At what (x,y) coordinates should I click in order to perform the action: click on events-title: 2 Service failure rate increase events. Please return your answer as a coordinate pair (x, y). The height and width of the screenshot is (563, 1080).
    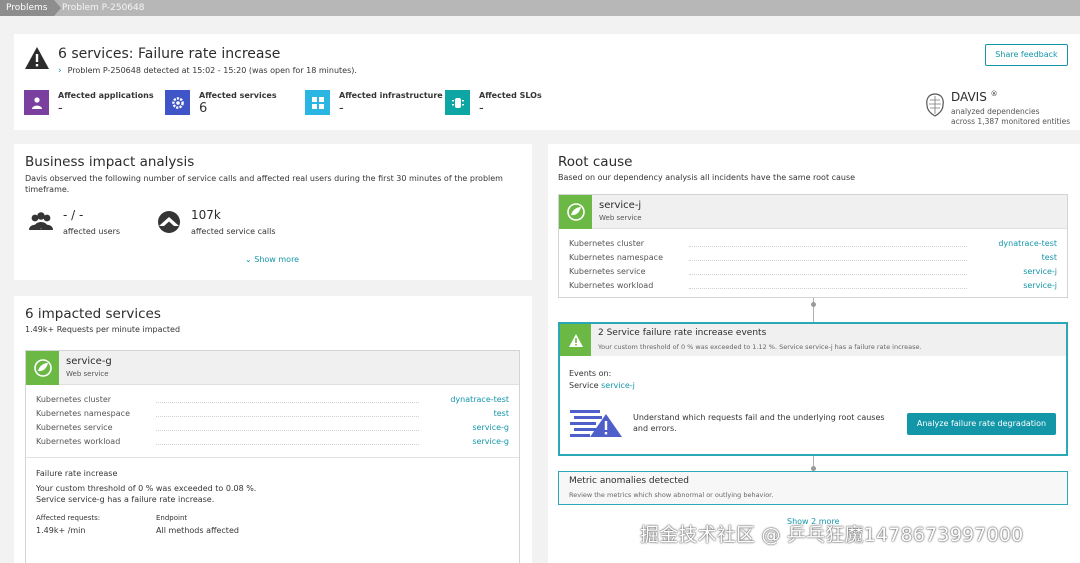
    Looking at the image, I should click on (682, 333).